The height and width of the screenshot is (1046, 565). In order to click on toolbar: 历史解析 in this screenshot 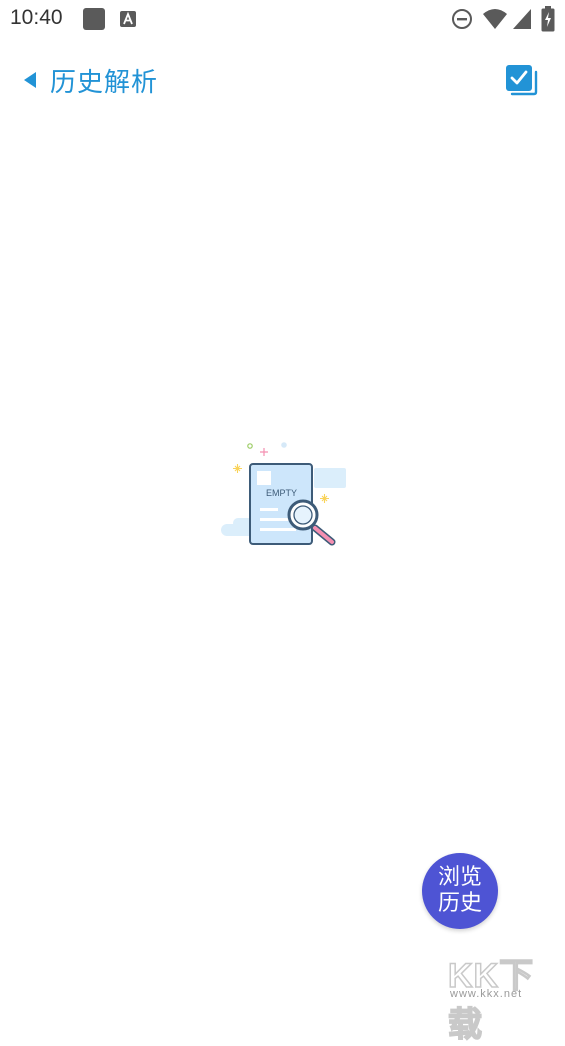, I will do `click(282, 81)`.